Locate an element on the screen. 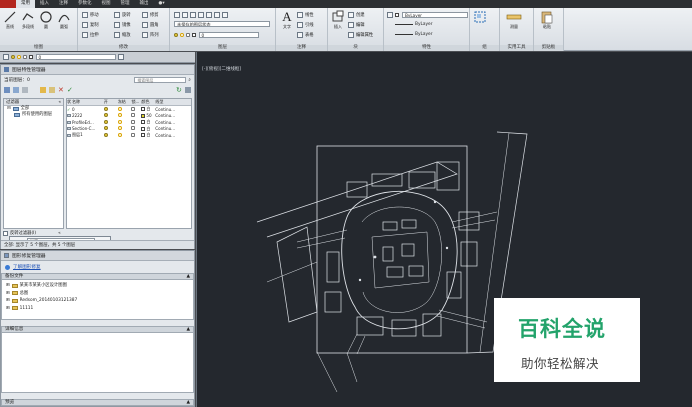 This screenshot has height=407, width=692. learn-recovery-link: 了解图形修复 is located at coordinates (27, 267).